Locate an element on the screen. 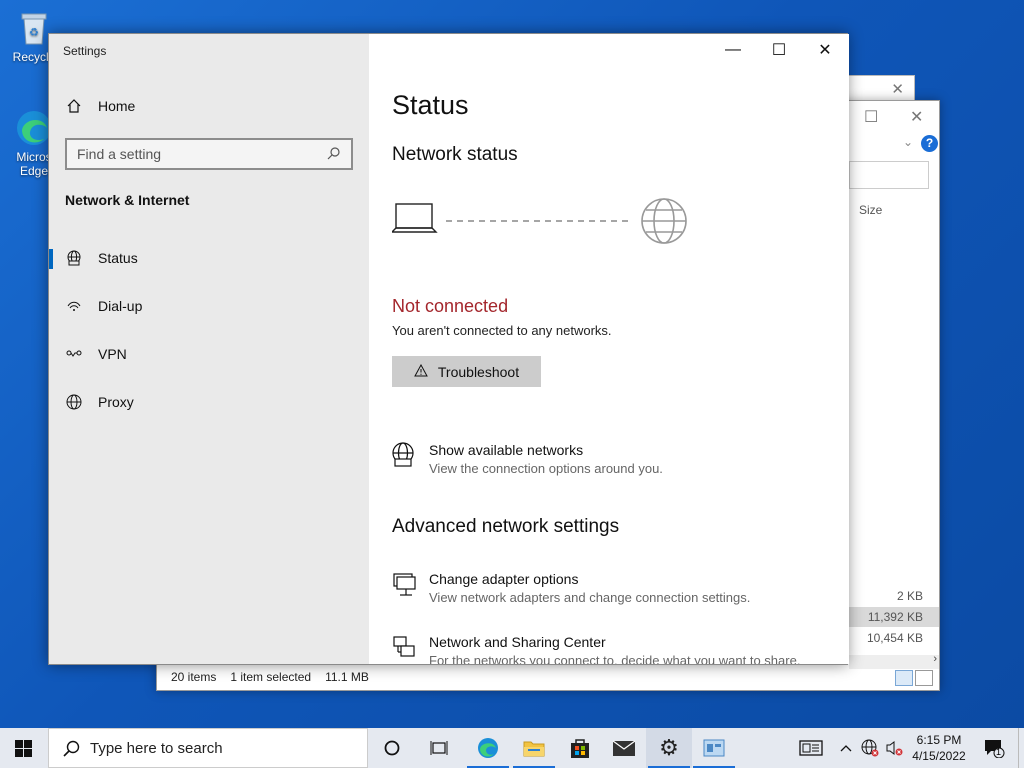  find-setting-input: Find a setting is located at coordinates (209, 154).